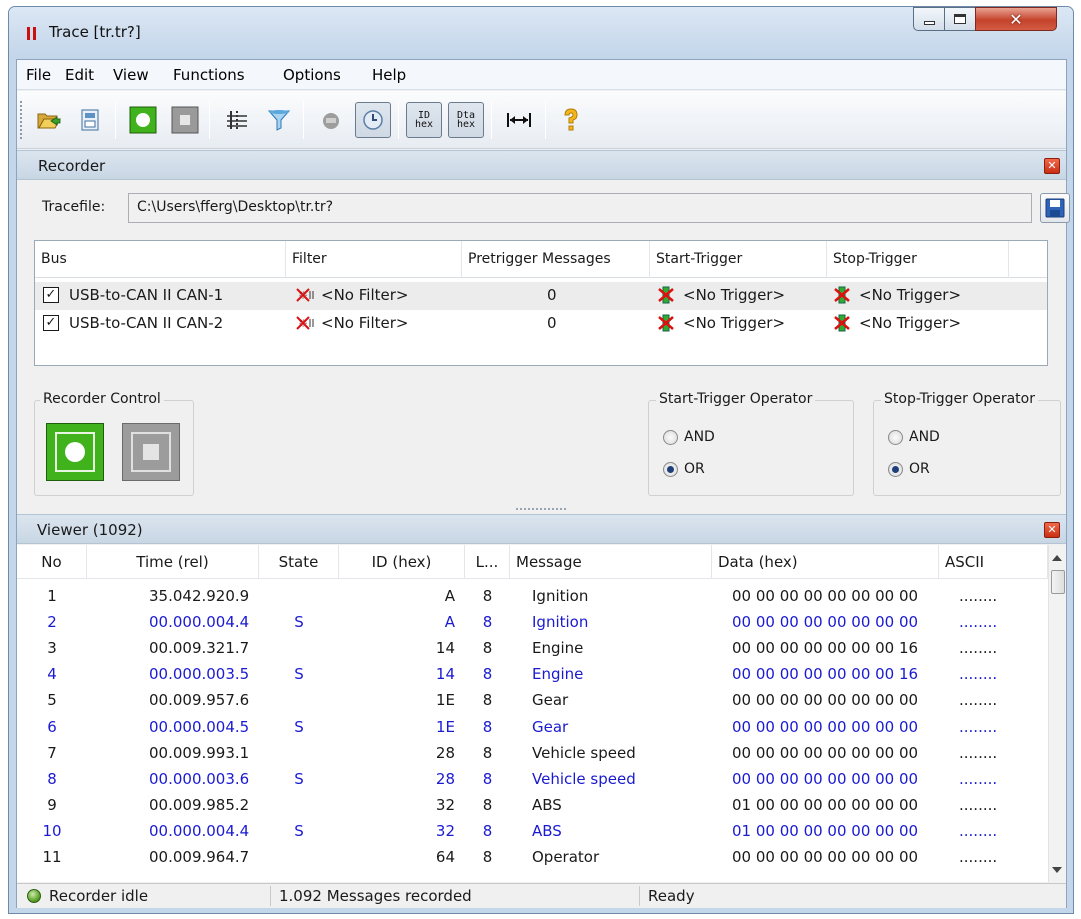 The image size is (1081, 919). Describe the element at coordinates (519, 120) in the screenshot. I see `autosize-columns-button` at that location.